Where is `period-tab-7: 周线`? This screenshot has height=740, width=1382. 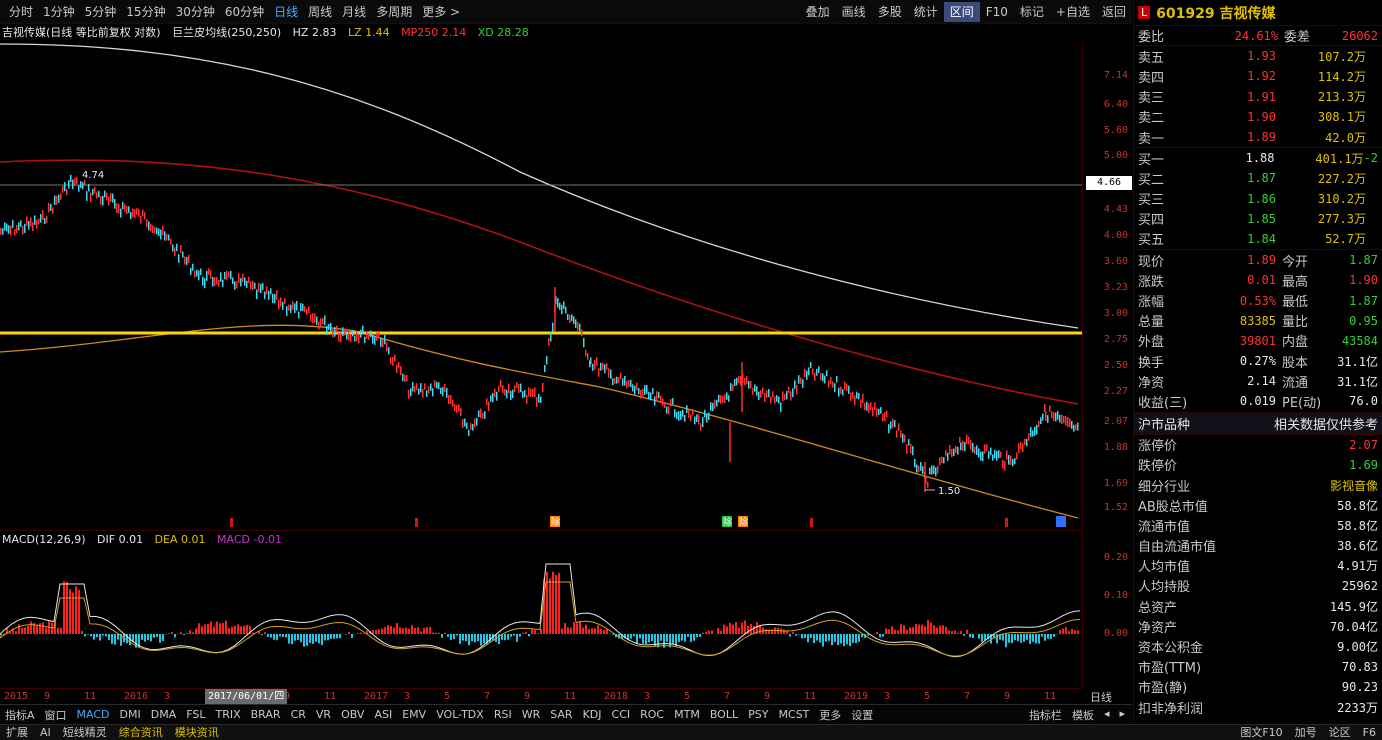
period-tab-7: 周线 is located at coordinates (320, 12).